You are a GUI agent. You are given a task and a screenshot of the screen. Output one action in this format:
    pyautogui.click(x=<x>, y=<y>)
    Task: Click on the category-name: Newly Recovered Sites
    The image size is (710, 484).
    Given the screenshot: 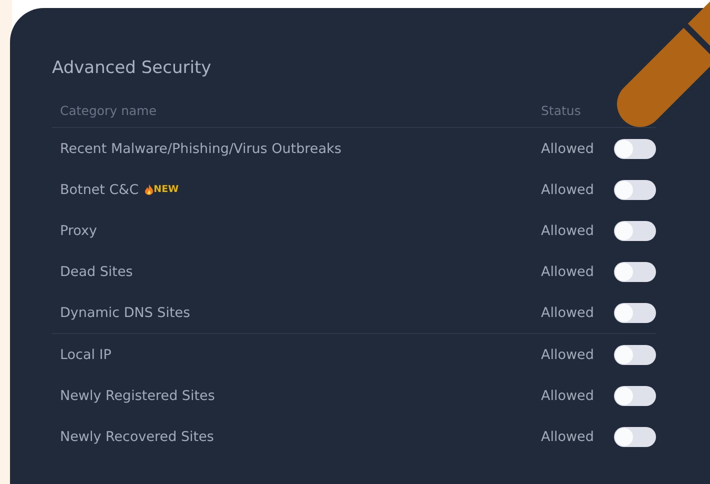 What is the action you would take?
    pyautogui.click(x=137, y=436)
    